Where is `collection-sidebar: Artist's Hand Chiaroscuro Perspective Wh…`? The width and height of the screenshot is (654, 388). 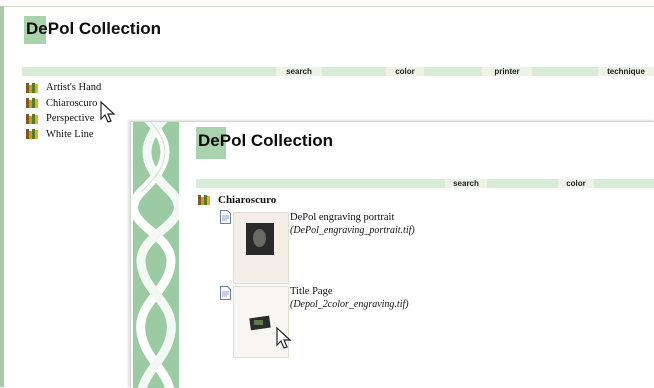
collection-sidebar: Artist's Hand Chiaroscuro Perspective Wh… is located at coordinates (63, 111).